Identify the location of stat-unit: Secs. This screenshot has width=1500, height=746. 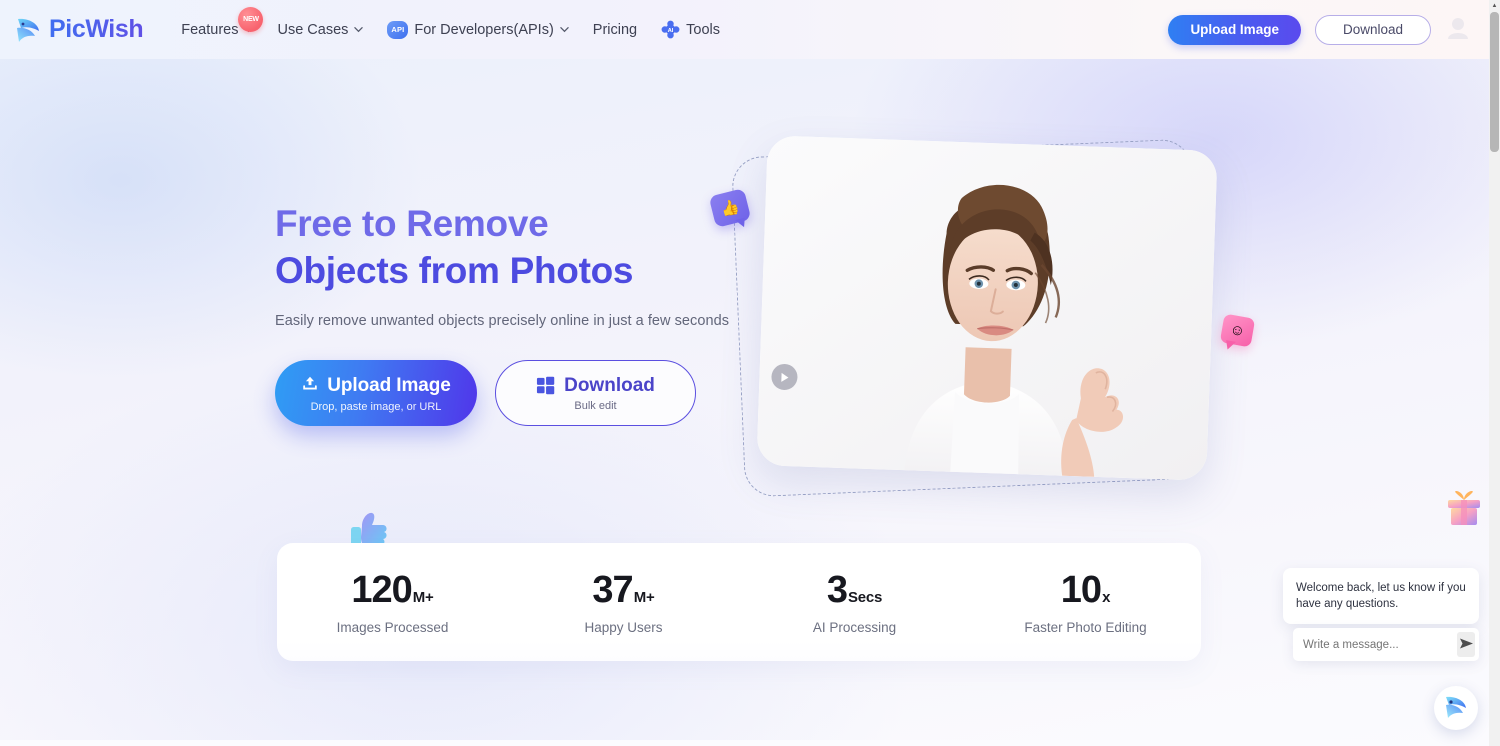
(865, 597).